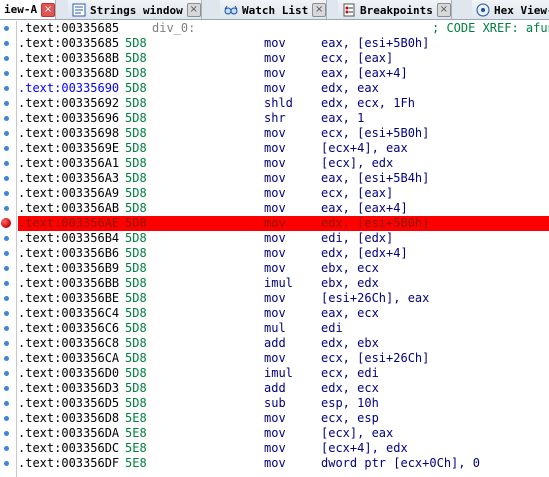 Image resolution: width=549 pixels, height=477 pixels. Describe the element at coordinates (68, 208) in the screenshot. I see `row-address: .text:003356AB` at that location.